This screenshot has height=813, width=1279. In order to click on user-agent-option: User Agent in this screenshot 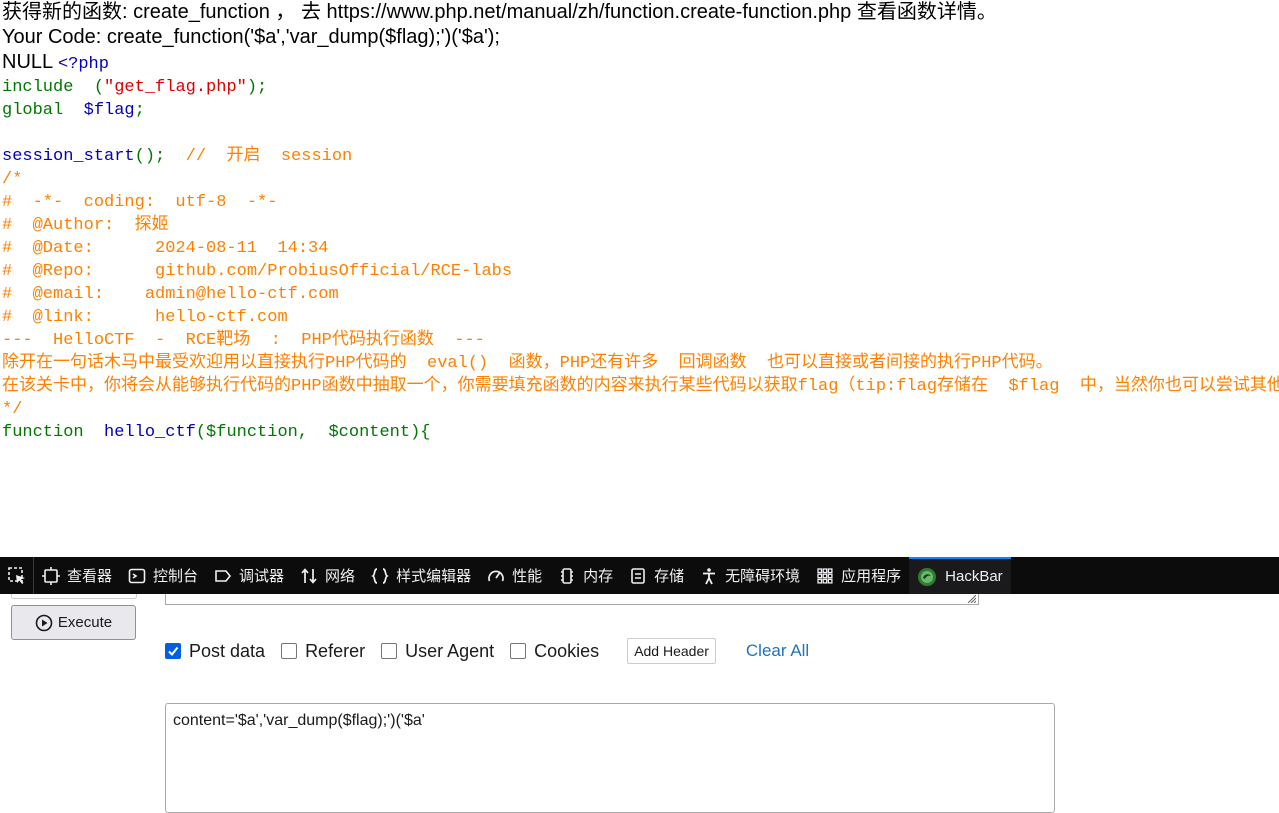, I will do `click(437, 651)`.